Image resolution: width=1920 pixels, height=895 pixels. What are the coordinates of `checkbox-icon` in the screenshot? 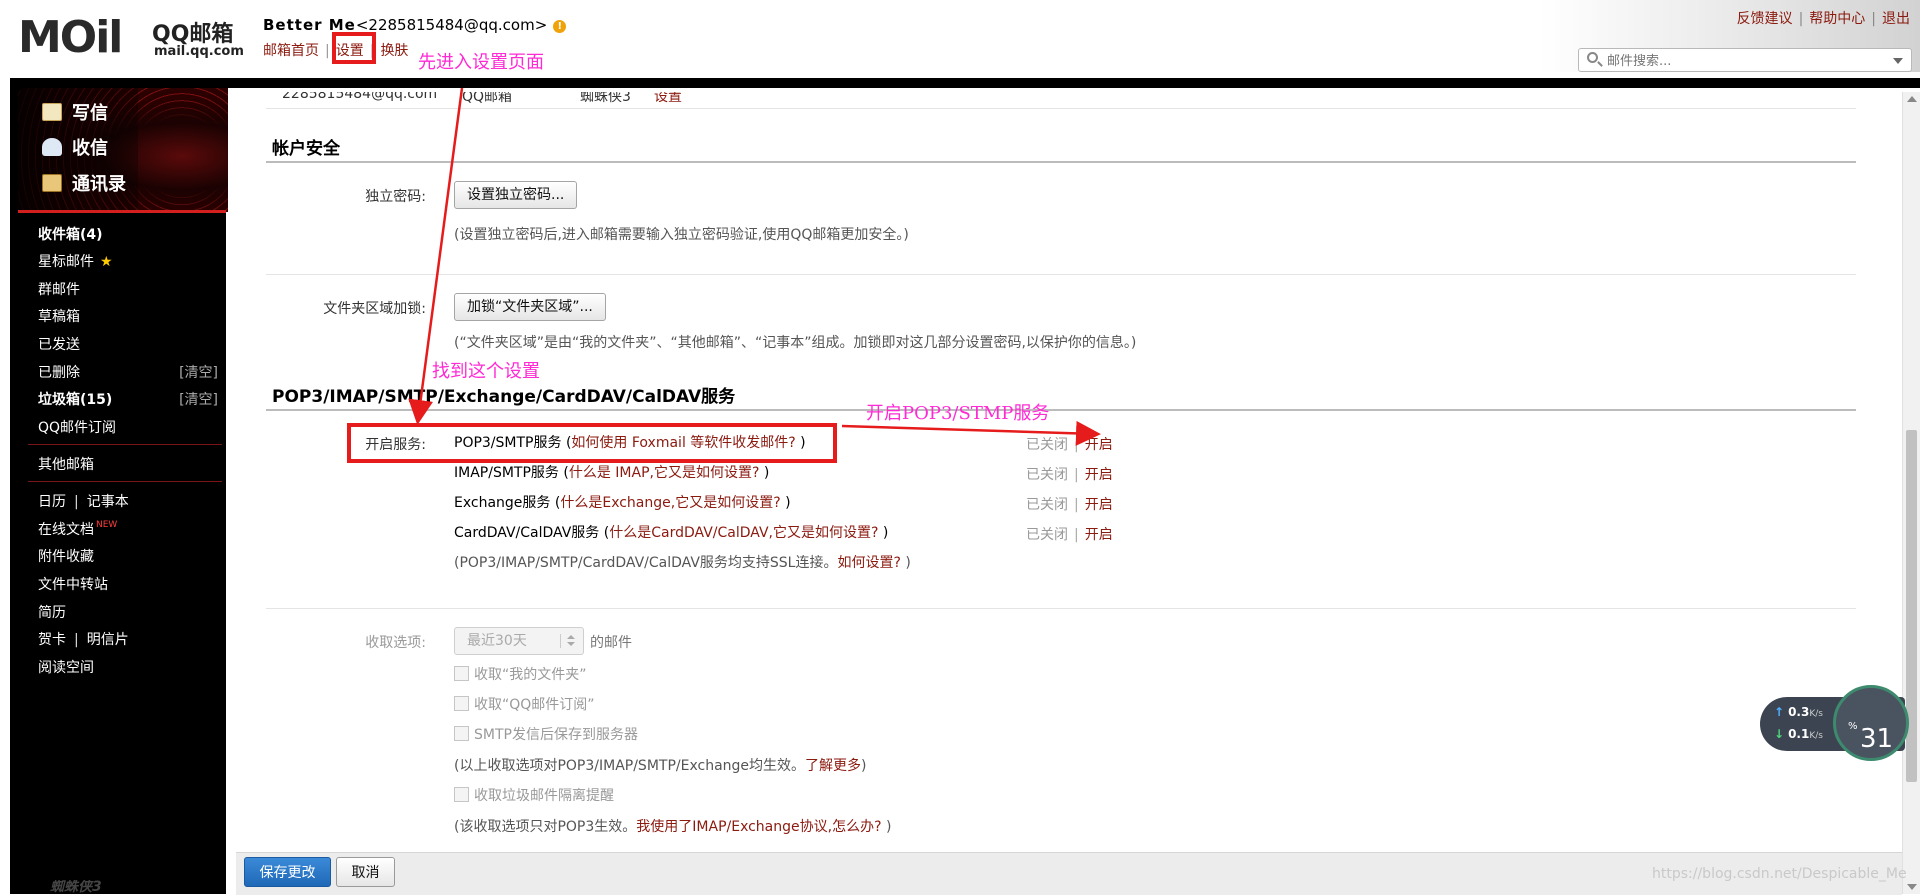 It's located at (461, 733).